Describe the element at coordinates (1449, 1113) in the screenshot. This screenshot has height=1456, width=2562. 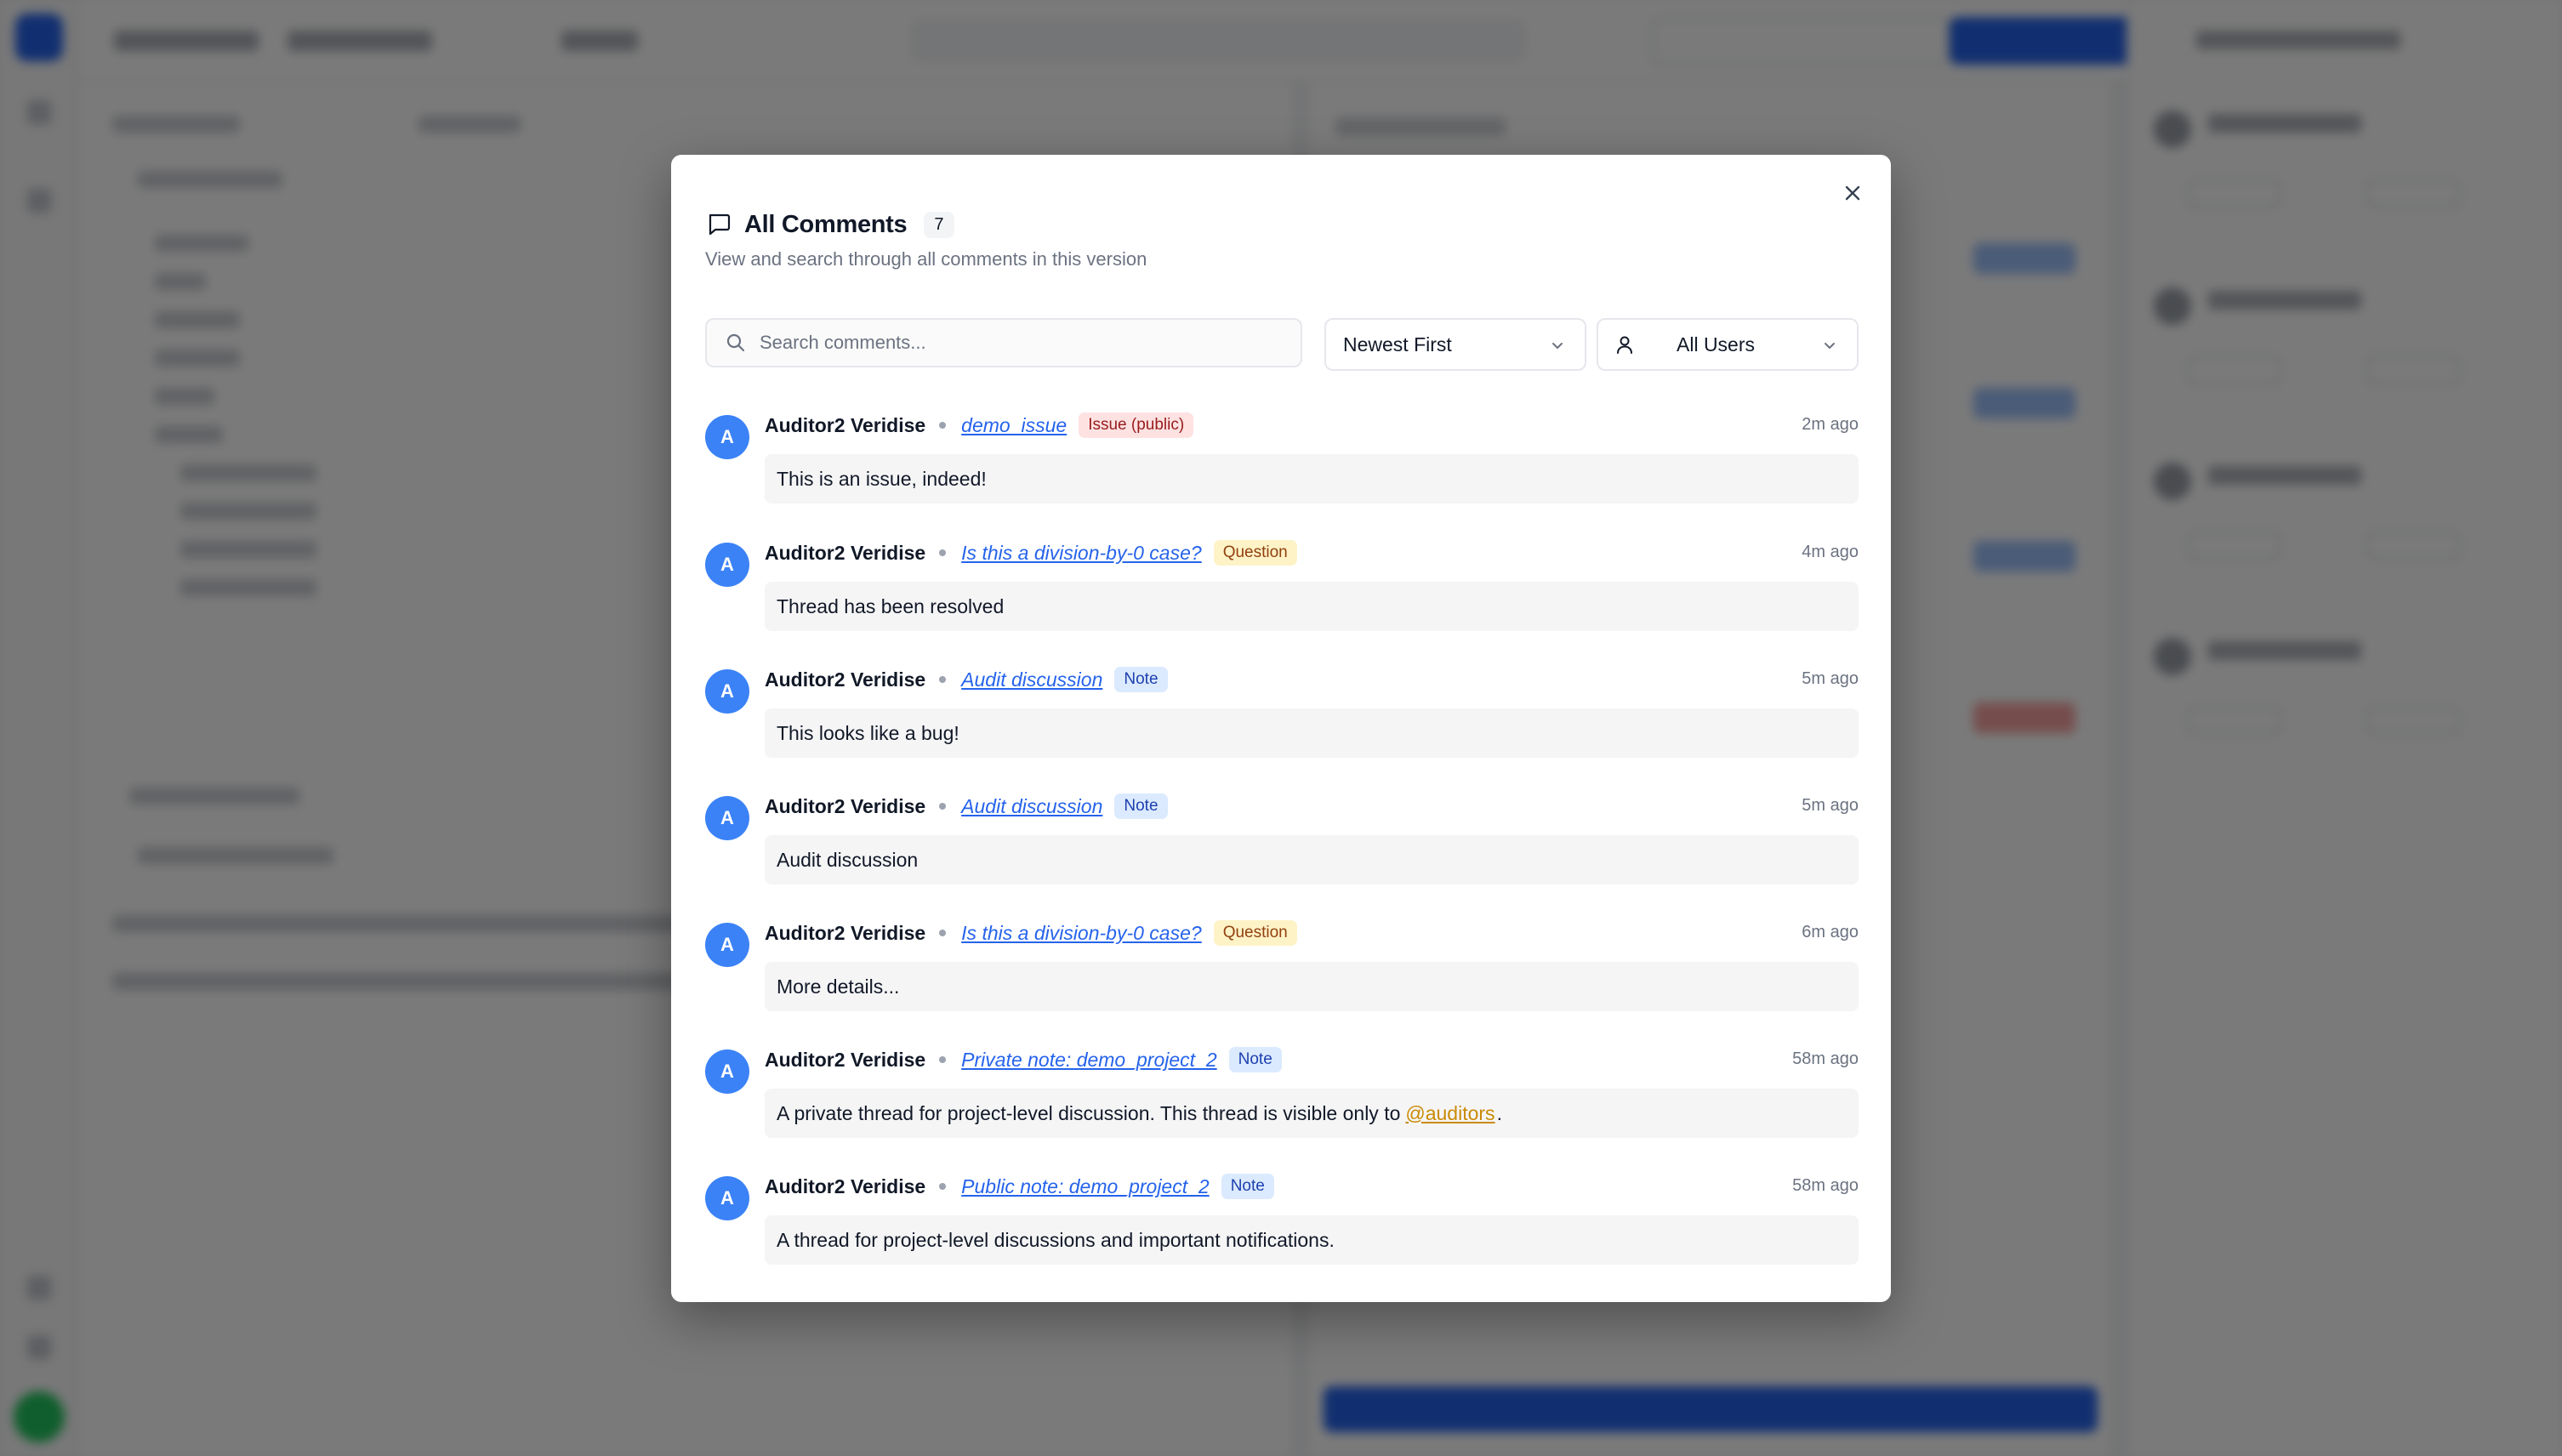
I see `user-mention-link: @auditors` at that location.